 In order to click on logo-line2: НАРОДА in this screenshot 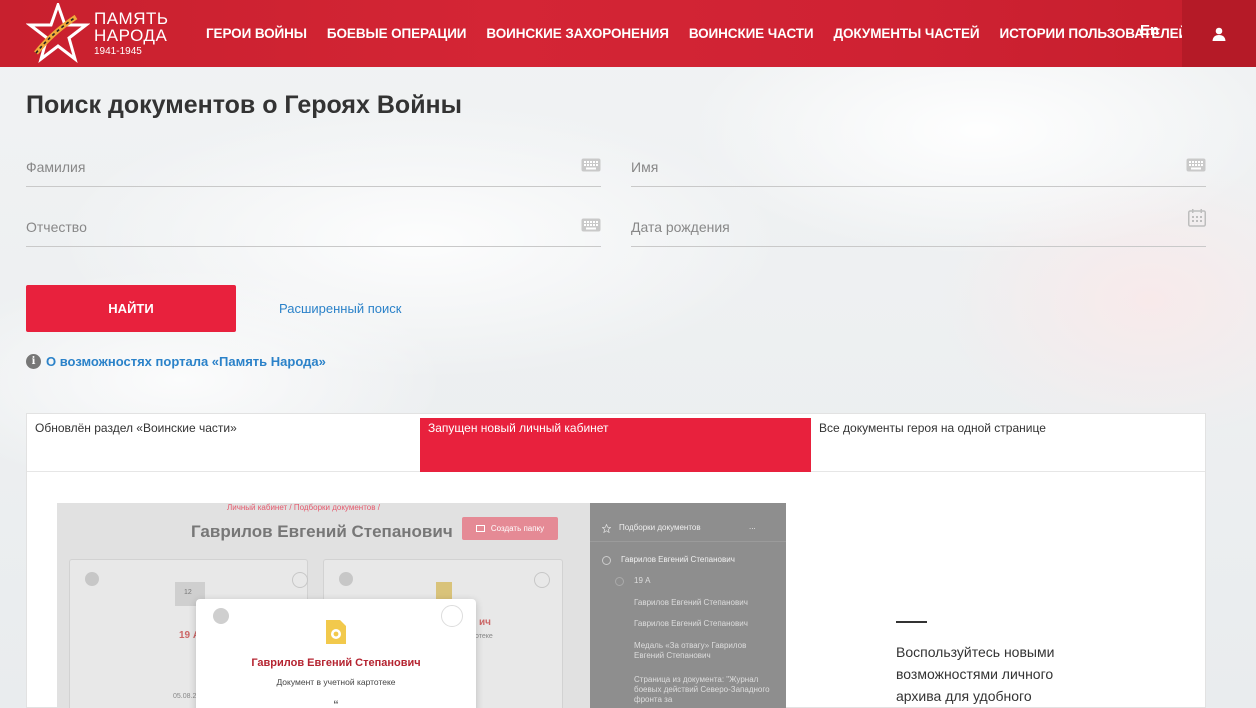, I will do `click(131, 35)`.